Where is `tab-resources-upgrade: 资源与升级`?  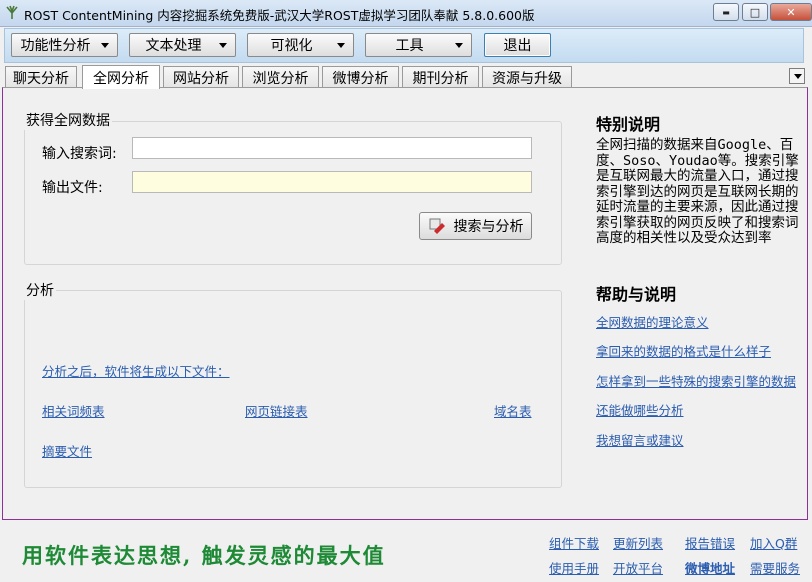 tab-resources-upgrade: 资源与升级 is located at coordinates (527, 77).